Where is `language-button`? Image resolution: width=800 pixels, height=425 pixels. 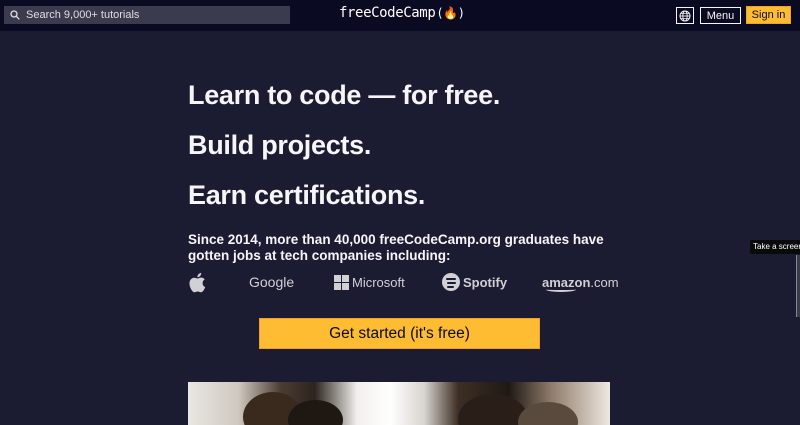
language-button is located at coordinates (685, 15).